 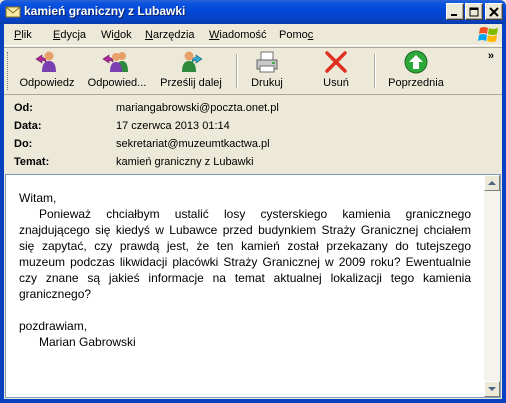 I want to click on previous-button: Poprzednia, so click(x=416, y=71).